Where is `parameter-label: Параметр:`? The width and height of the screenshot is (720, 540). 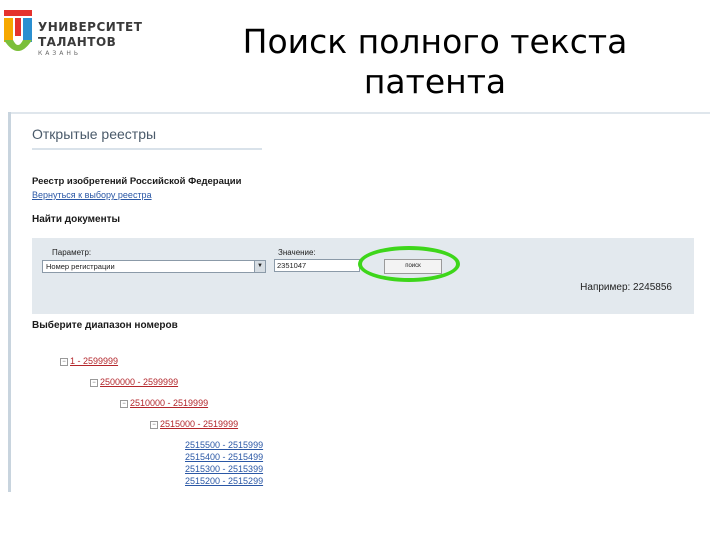 parameter-label: Параметр: is located at coordinates (72, 252).